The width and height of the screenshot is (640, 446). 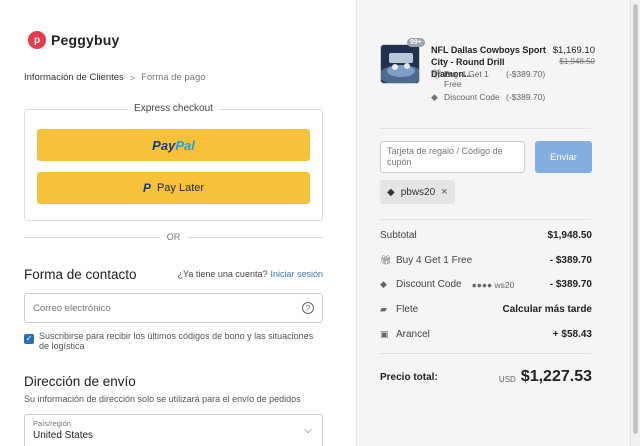 What do you see at coordinates (486, 309) in the screenshot?
I see `shipping-row: ▰ Flete Calcular más tarde` at bounding box center [486, 309].